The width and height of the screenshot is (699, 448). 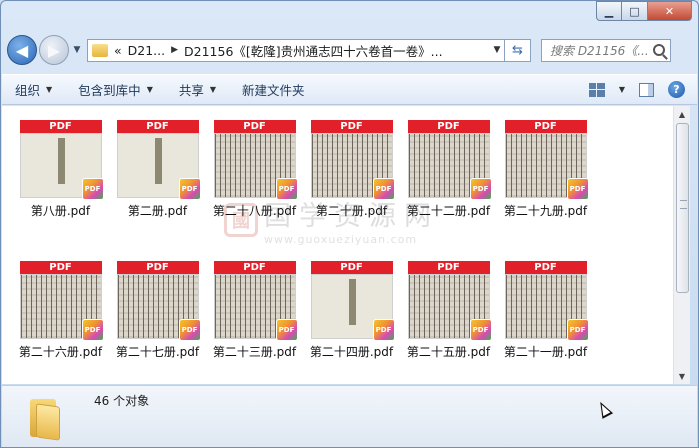 I want to click on share-menu: 共享 ▼, so click(x=197, y=89).